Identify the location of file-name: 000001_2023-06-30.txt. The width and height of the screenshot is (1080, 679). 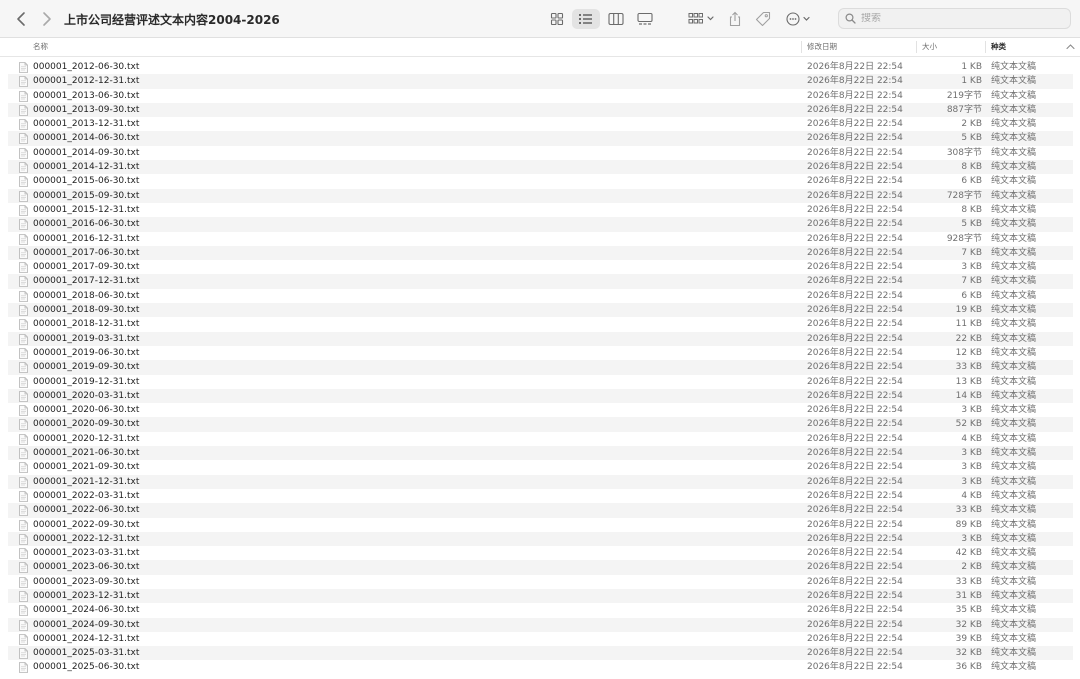
(86, 567).